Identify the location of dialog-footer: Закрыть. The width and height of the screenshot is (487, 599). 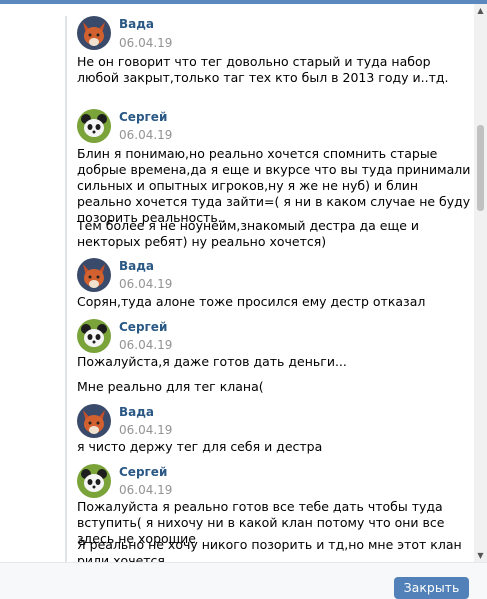
(243, 580).